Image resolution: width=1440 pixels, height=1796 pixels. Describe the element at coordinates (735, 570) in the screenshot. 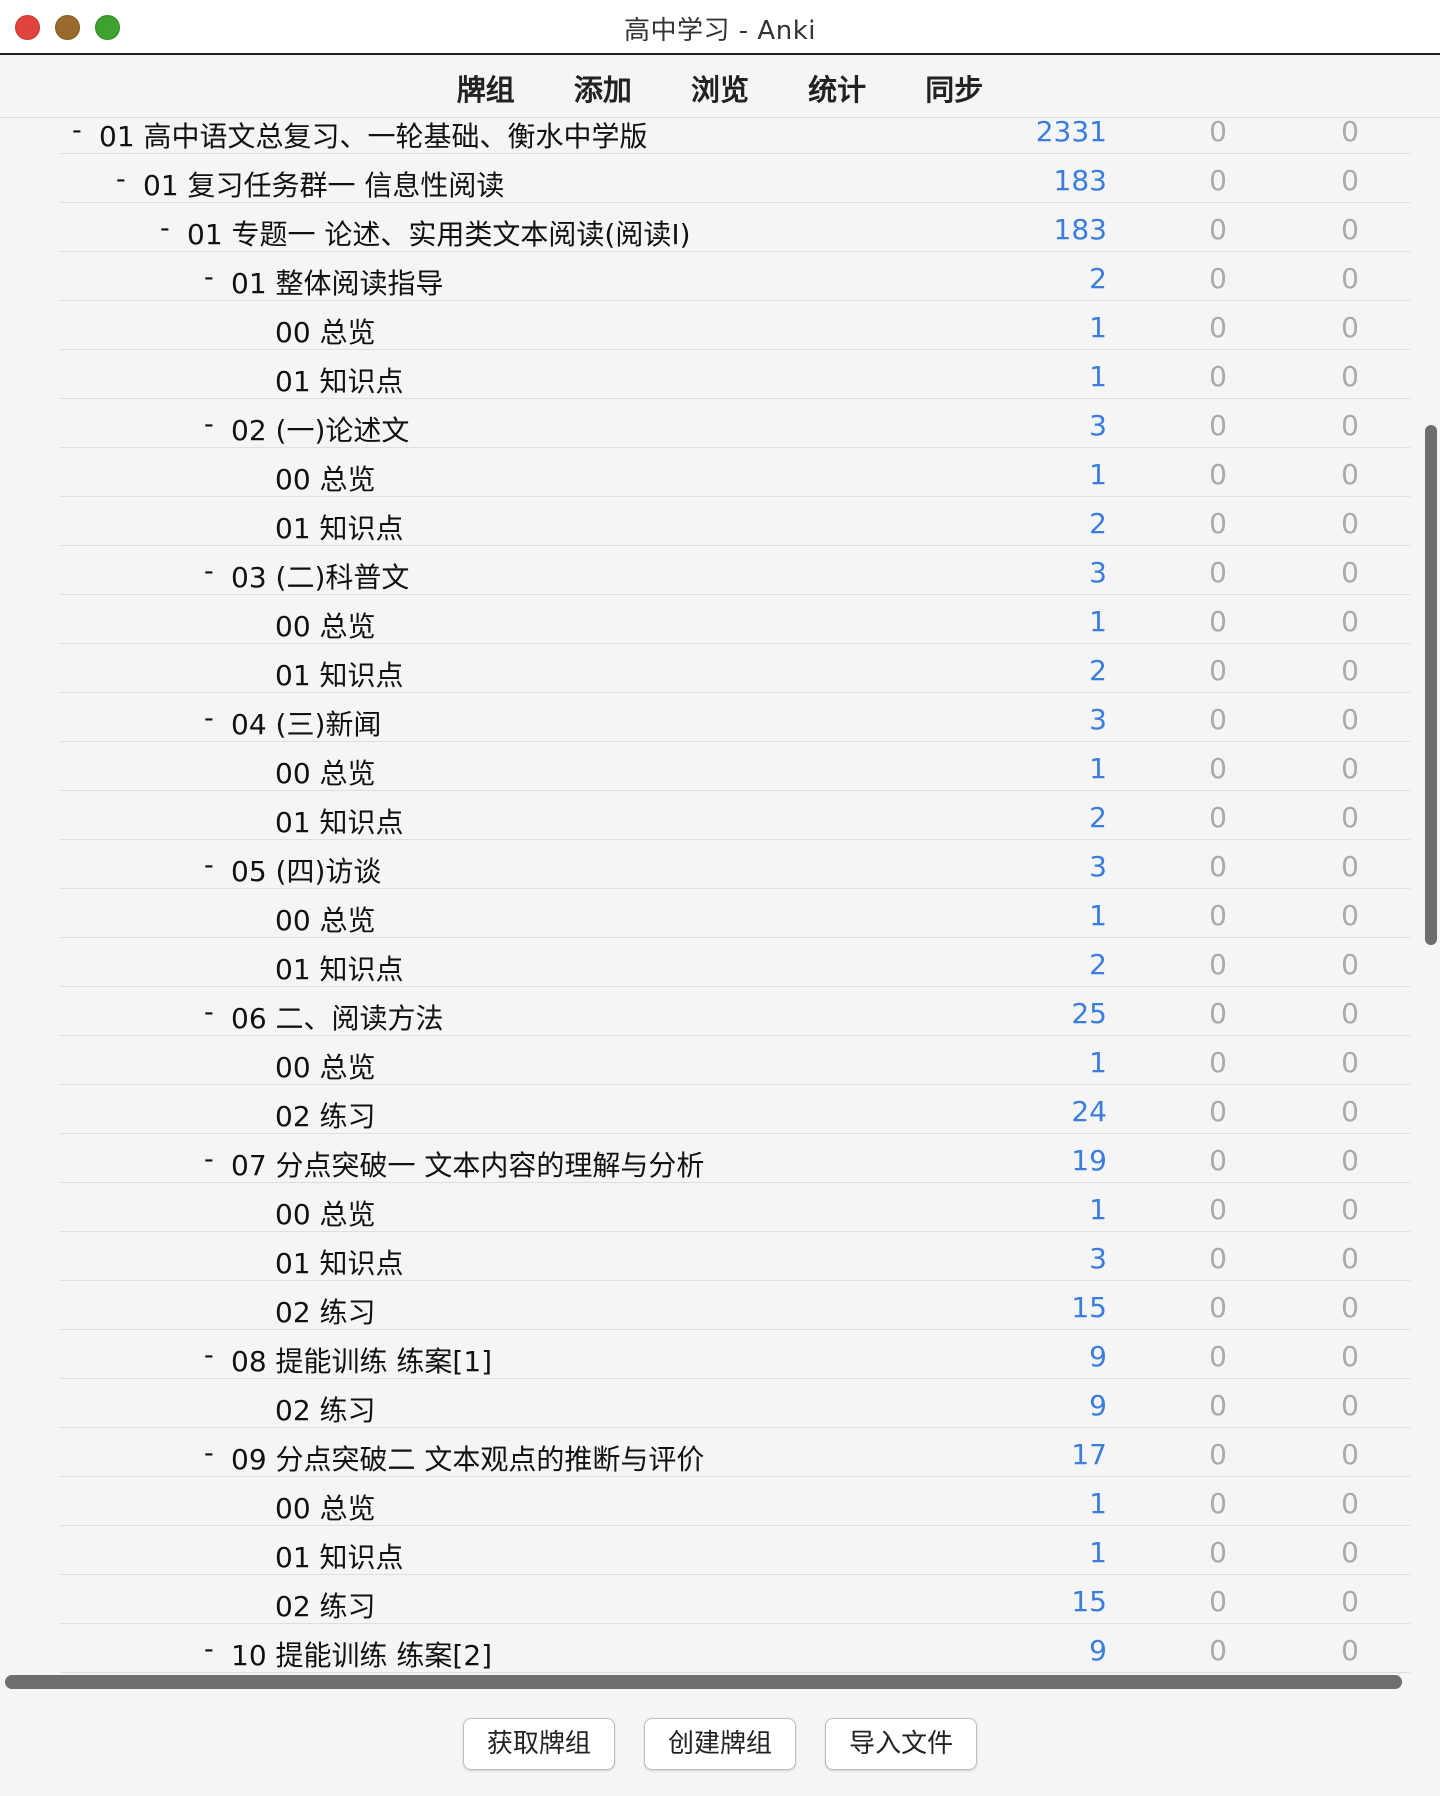

I see `deck-row: -03 (二)科普文 3 0 0` at that location.